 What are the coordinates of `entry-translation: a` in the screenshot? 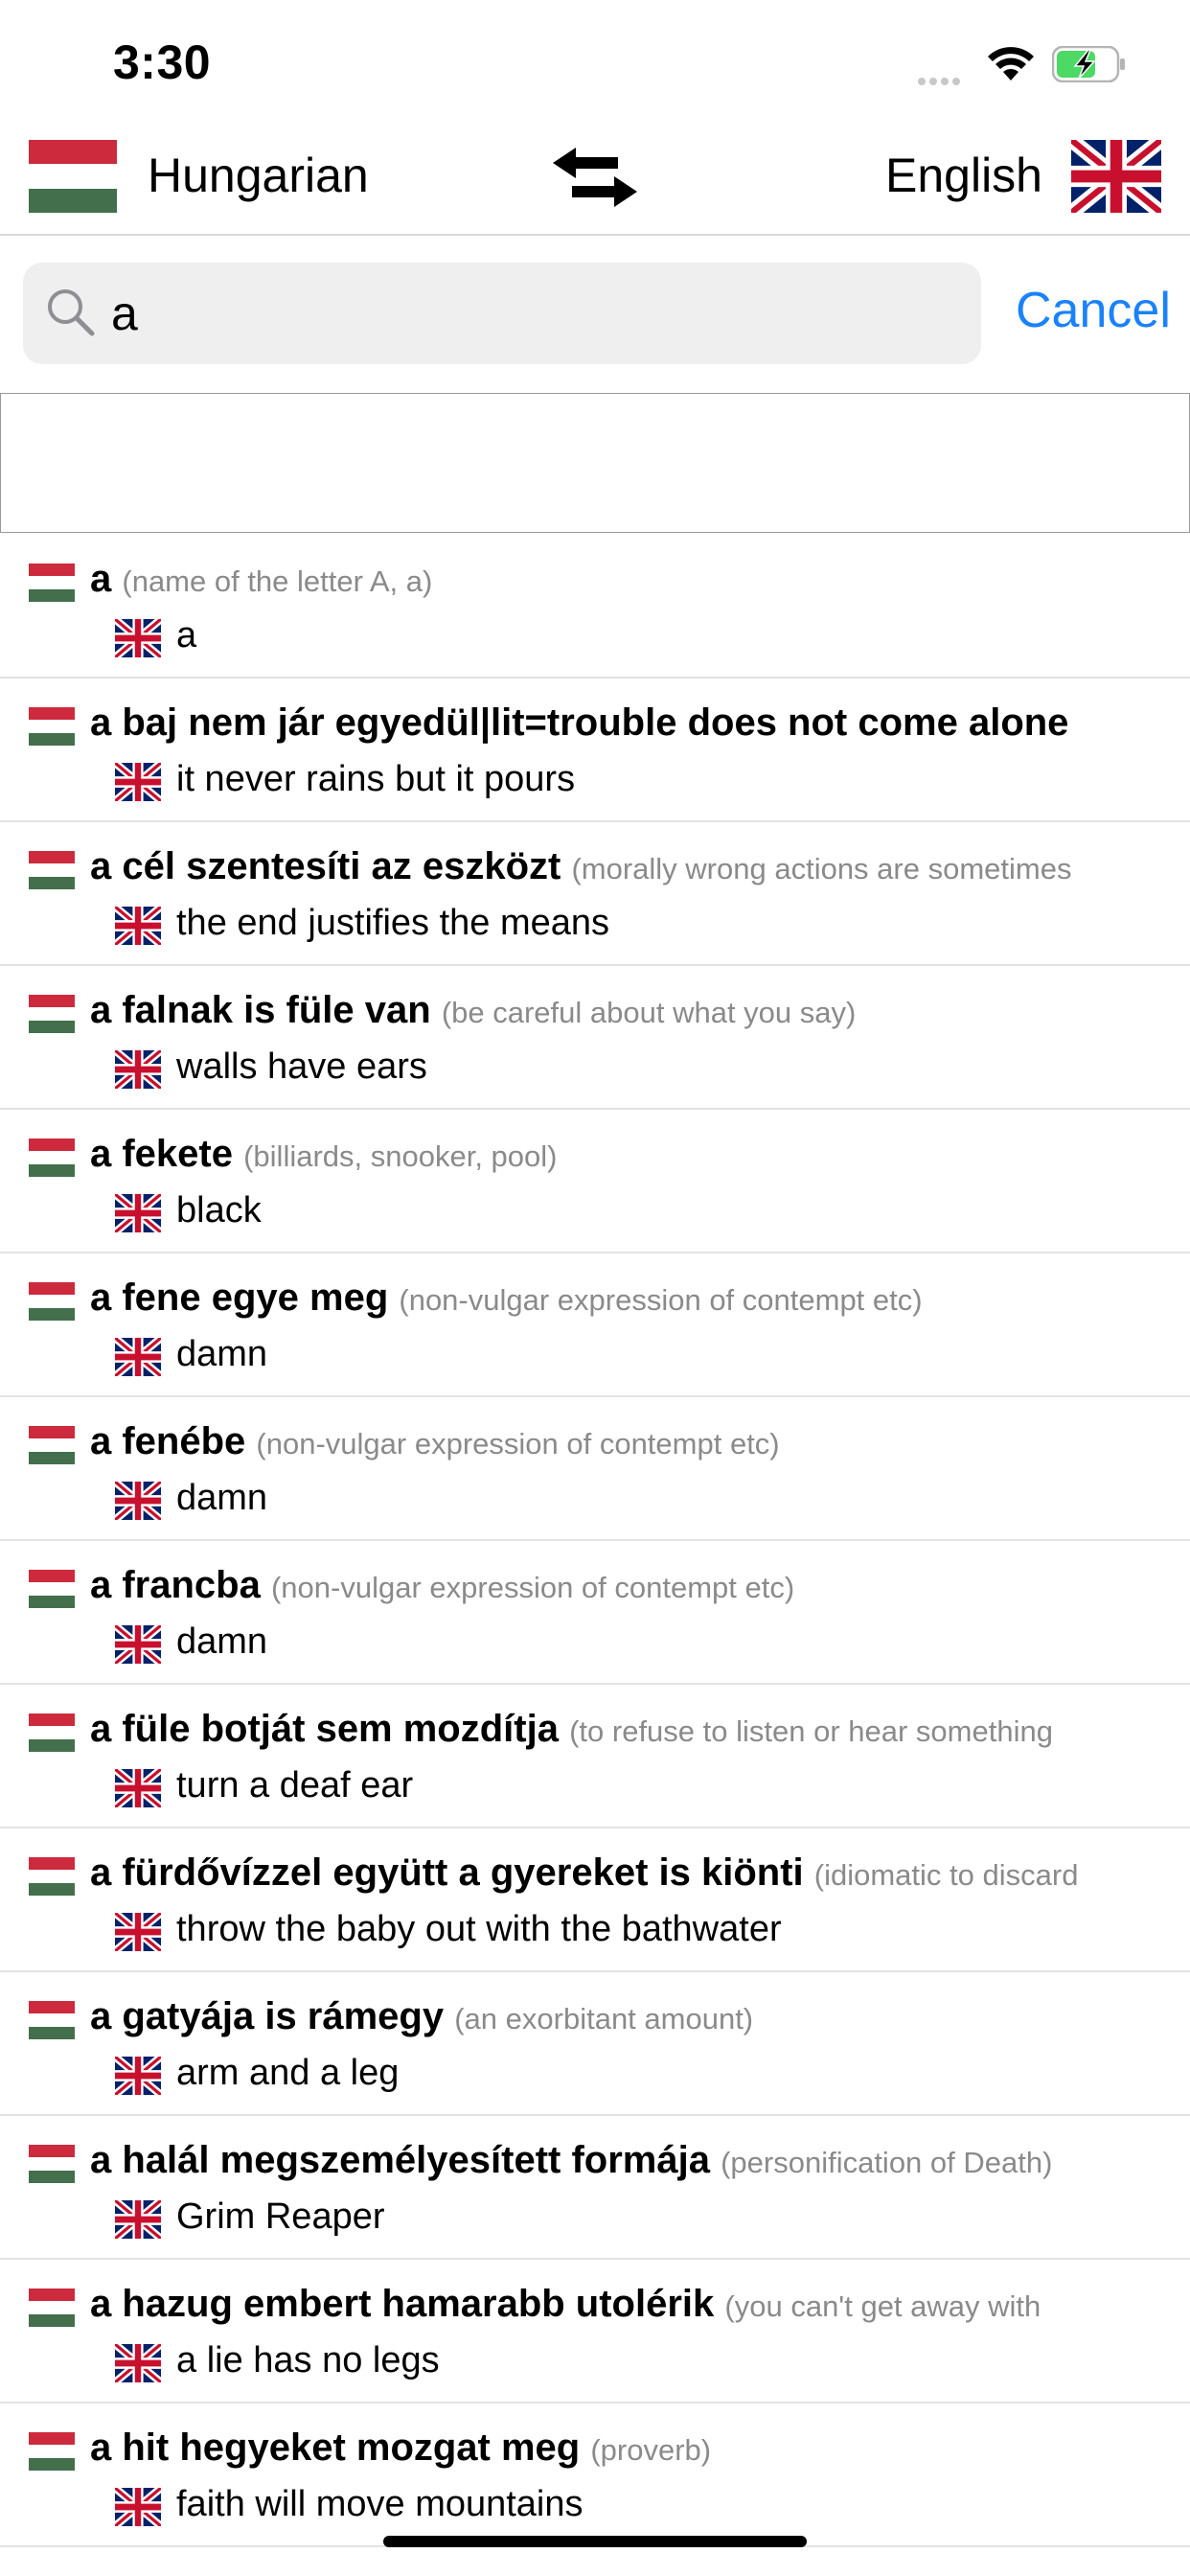 It's located at (187, 635).